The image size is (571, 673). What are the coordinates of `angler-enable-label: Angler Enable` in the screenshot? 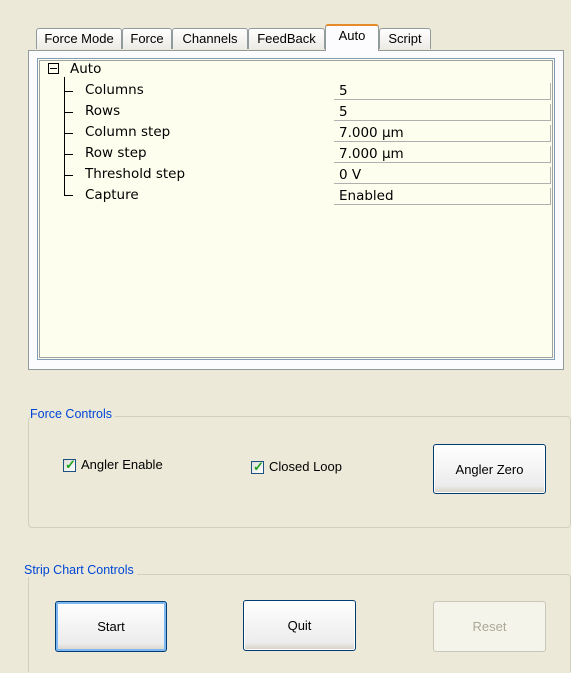 It's located at (122, 464).